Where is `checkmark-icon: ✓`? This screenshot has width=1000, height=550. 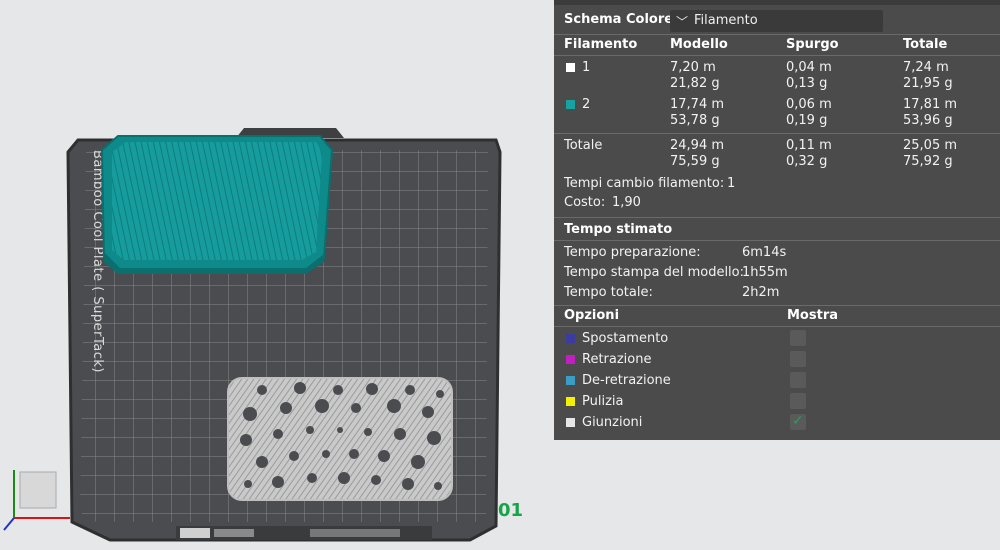
checkmark-icon: ✓ is located at coordinates (798, 421).